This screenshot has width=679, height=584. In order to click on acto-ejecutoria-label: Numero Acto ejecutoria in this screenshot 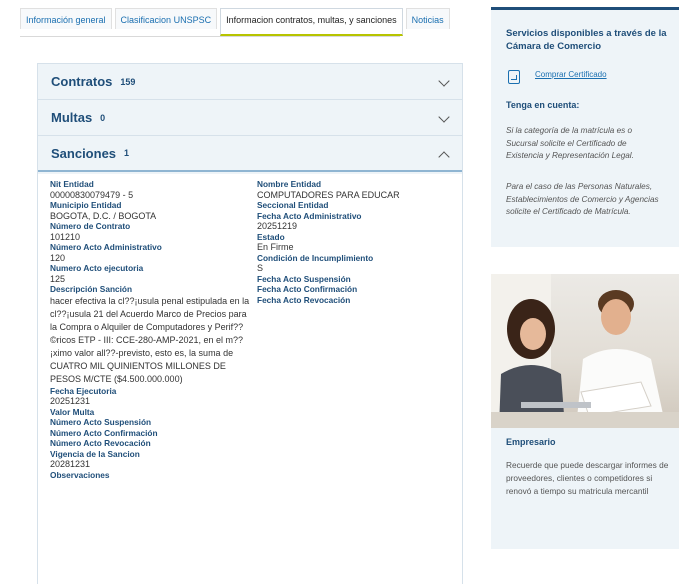, I will do `click(97, 268)`.